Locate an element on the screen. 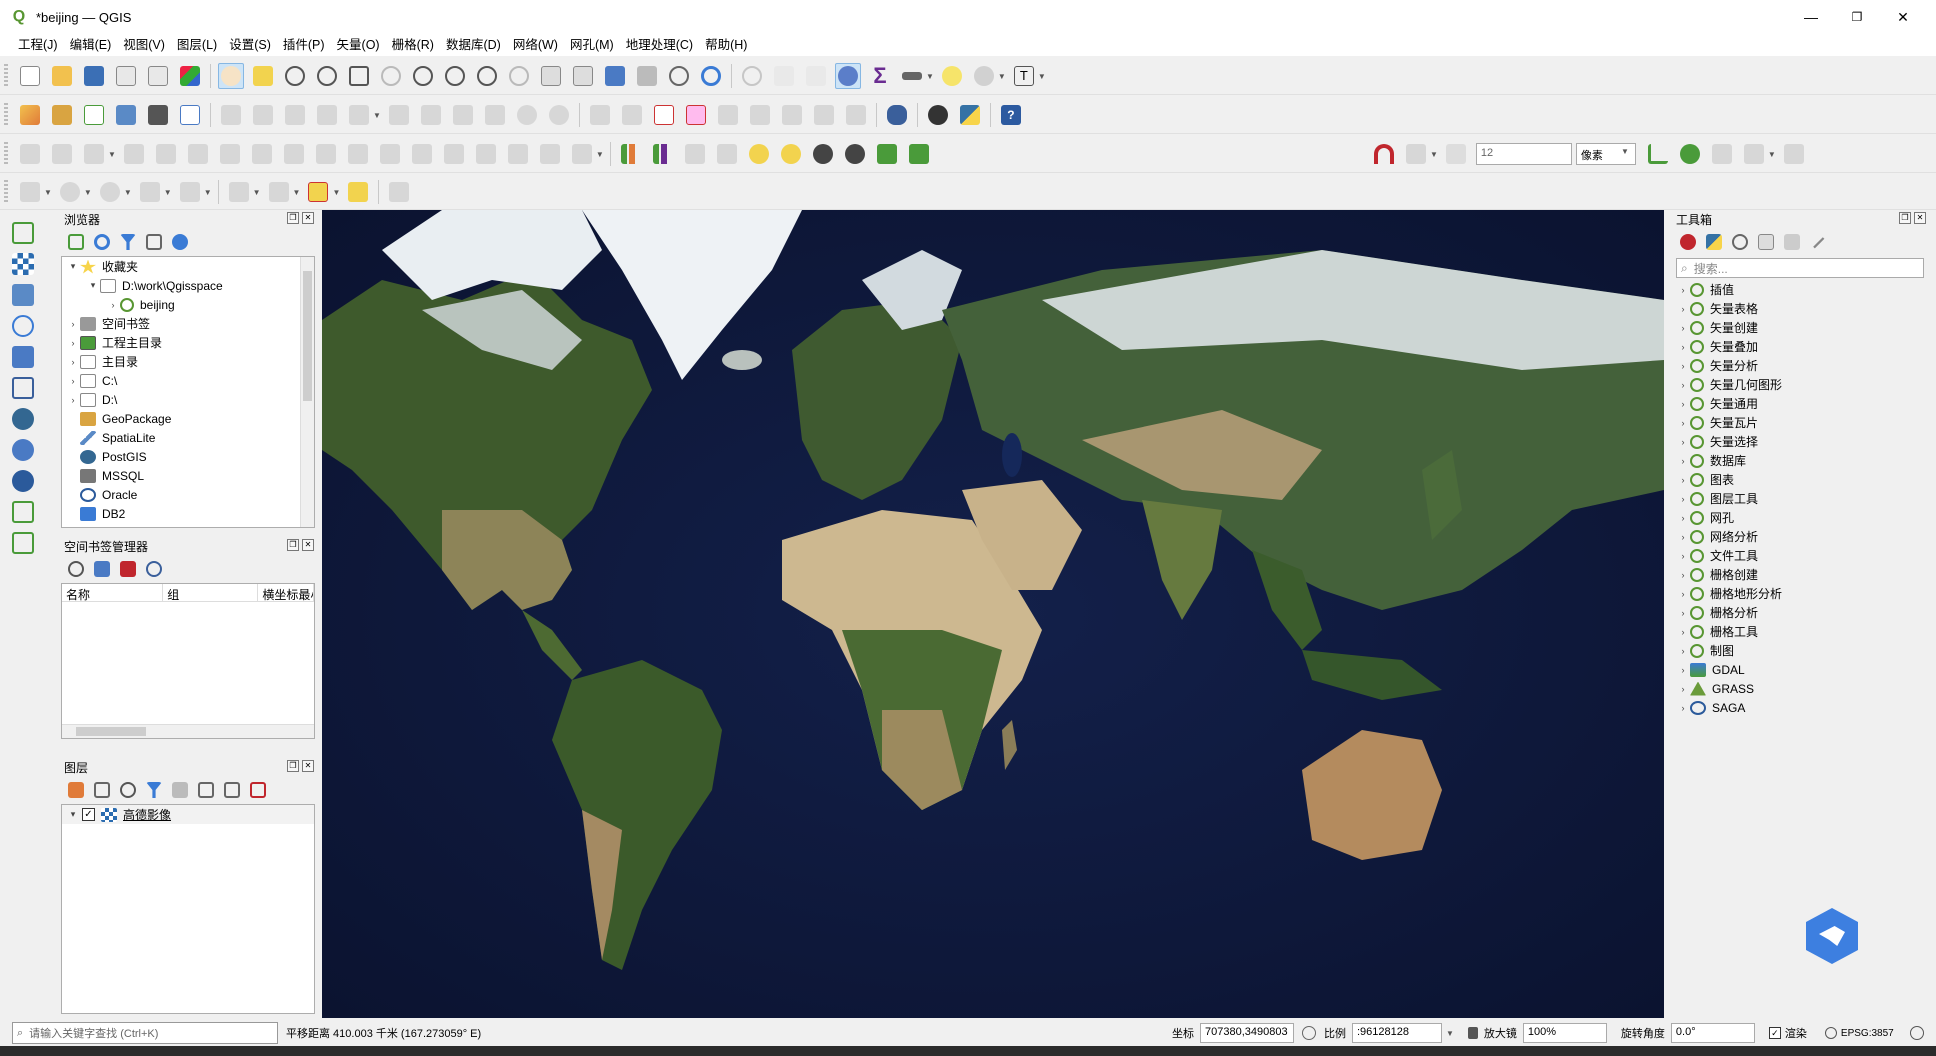 This screenshot has width=1936, height=1056. identify-features-button is located at coordinates (752, 76).